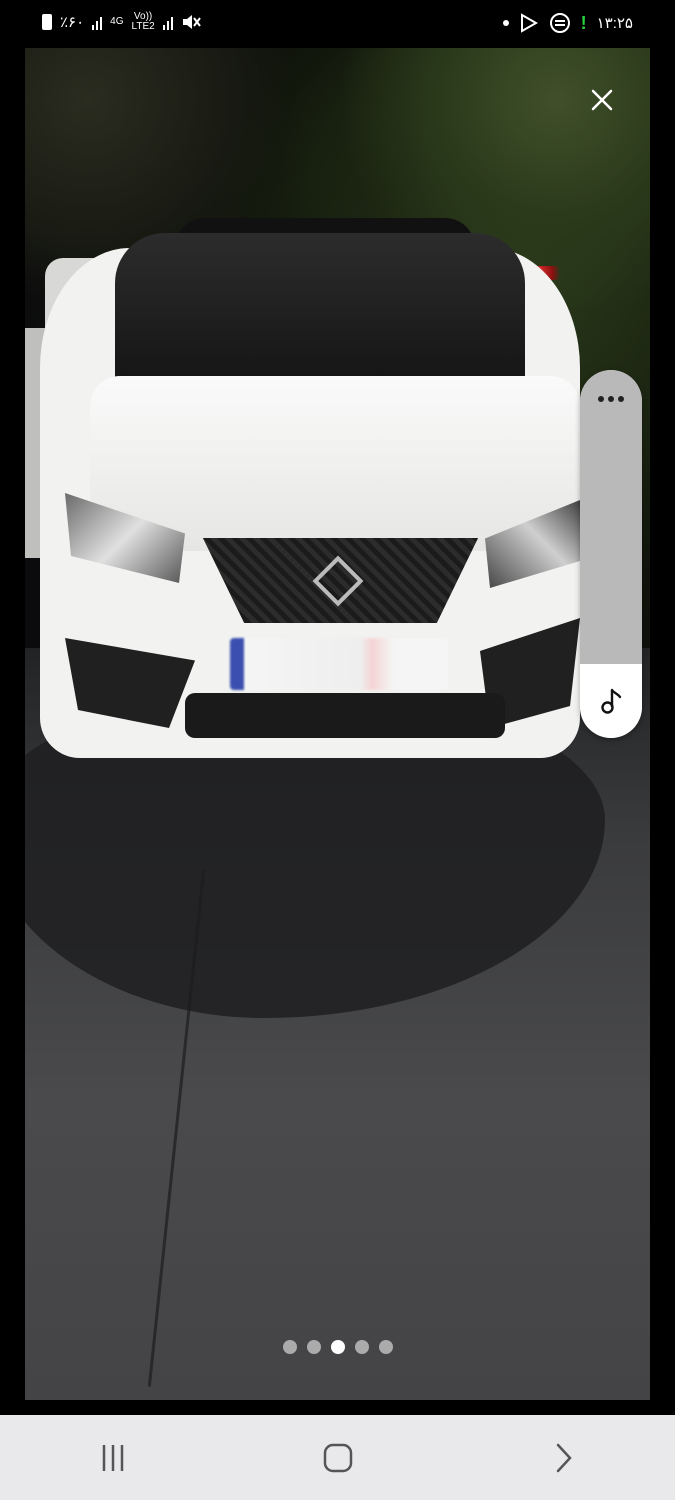  I want to click on page-indicator, so click(337, 1347).